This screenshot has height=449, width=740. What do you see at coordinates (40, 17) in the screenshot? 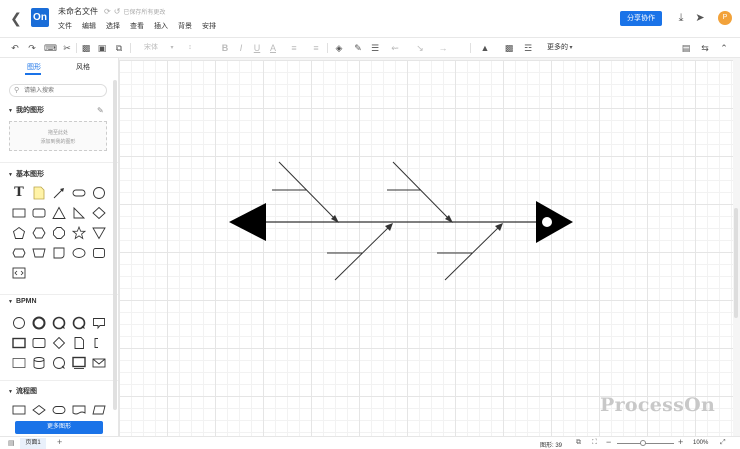
I see `processon-logo: On` at bounding box center [40, 17].